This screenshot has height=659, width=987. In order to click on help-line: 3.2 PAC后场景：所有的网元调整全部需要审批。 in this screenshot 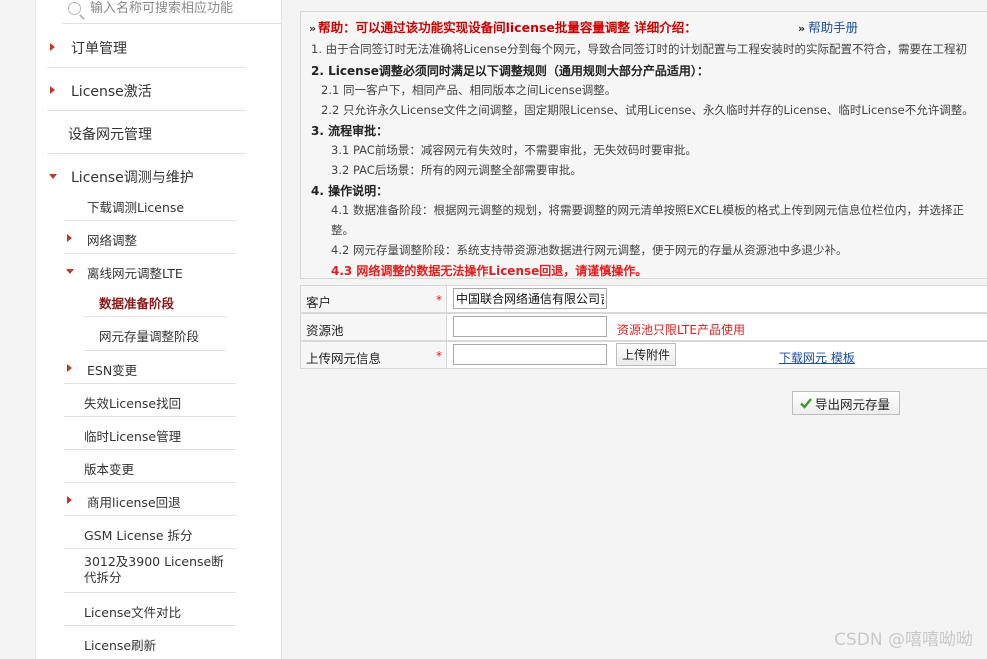, I will do `click(456, 170)`.